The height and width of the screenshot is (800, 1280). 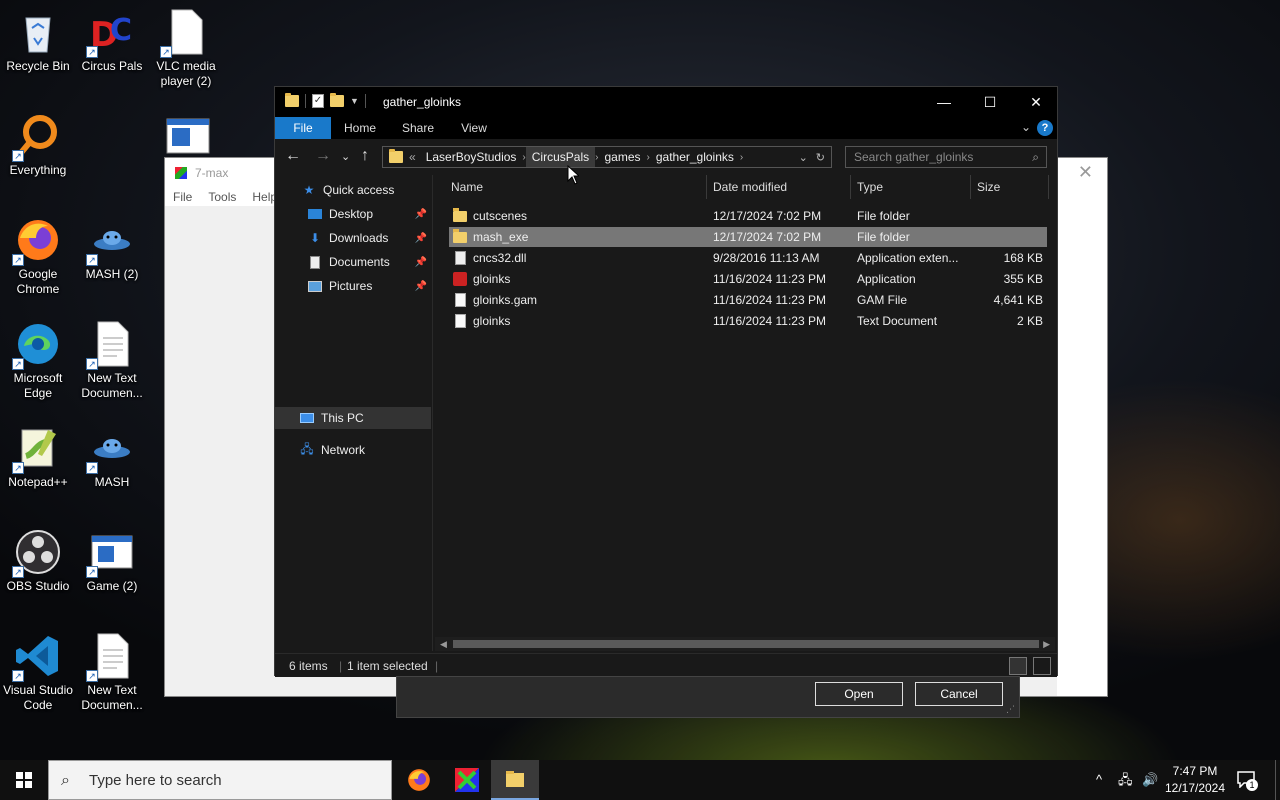 I want to click on scroll-right-icon: ▶, so click(x=1046, y=644).